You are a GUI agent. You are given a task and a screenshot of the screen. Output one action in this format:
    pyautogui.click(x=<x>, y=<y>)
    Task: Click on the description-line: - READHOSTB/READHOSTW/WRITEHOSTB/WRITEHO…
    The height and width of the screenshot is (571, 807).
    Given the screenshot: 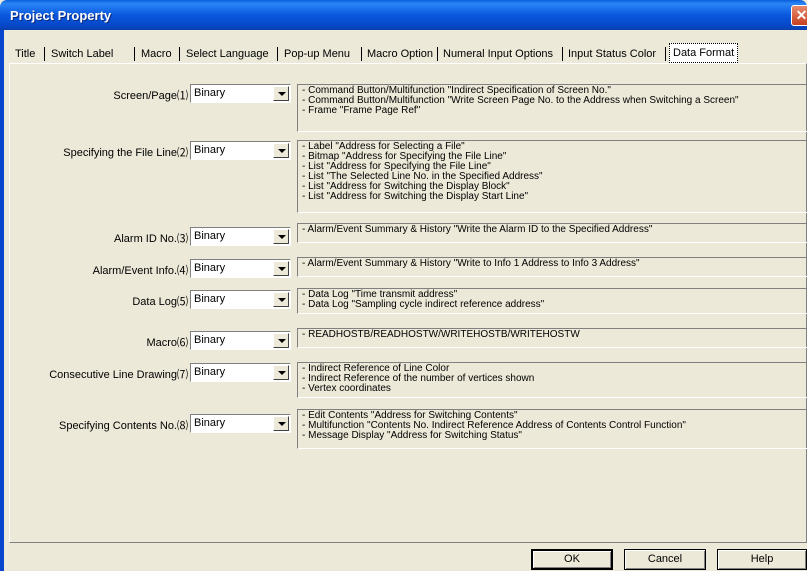 What is the action you would take?
    pyautogui.click(x=441, y=334)
    